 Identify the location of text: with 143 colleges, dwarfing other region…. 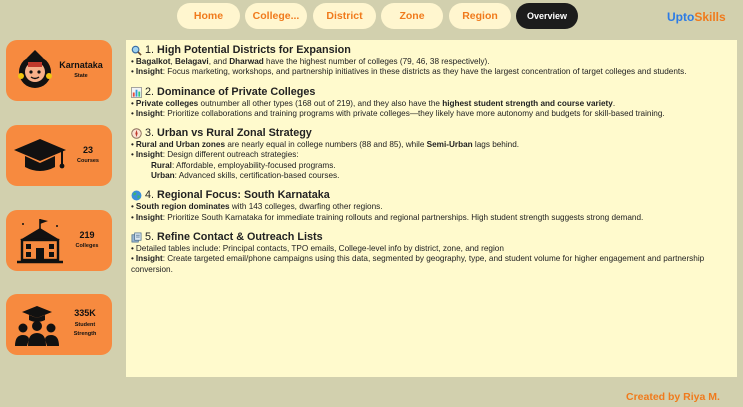
(306, 207).